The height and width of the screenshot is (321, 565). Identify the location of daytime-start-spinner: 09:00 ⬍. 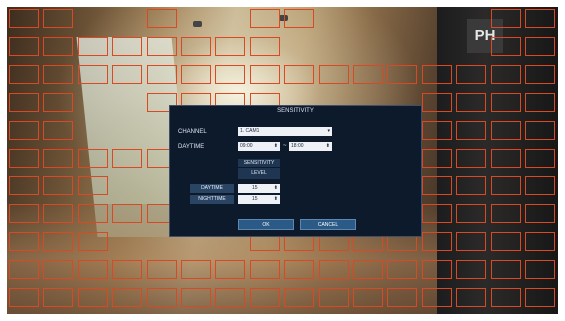
(259, 146).